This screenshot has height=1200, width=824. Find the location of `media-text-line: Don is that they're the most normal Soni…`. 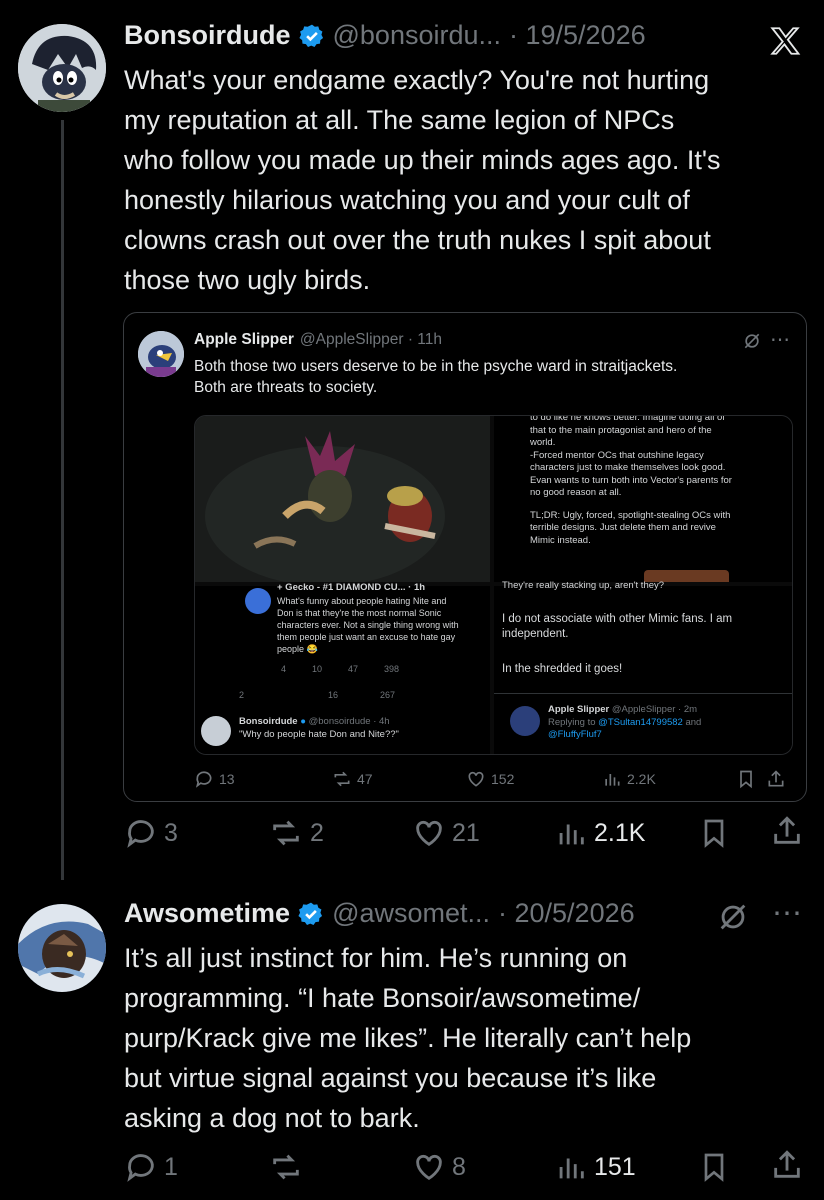

media-text-line: Don is that they're the most normal Soni… is located at coordinates (359, 613).